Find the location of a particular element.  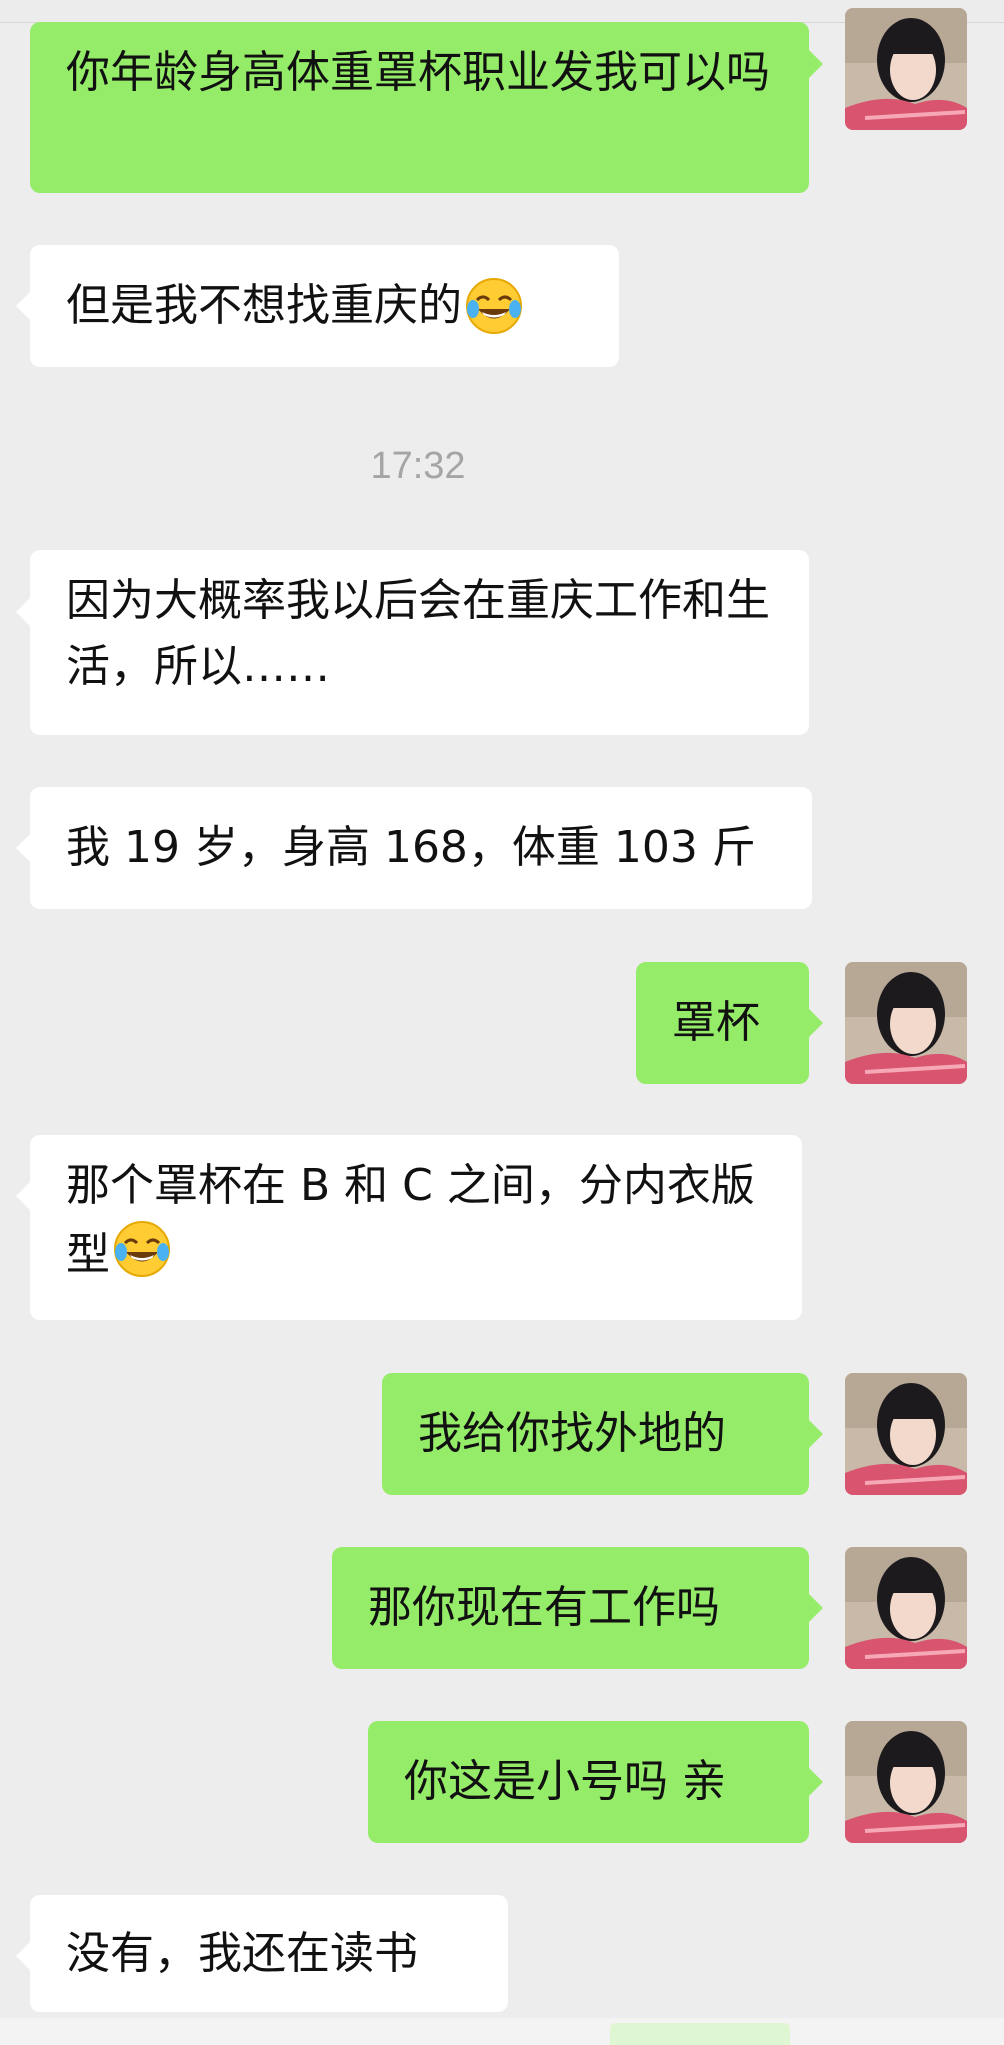

message-bubble-sent: 你这是小号吗 亲 is located at coordinates (588, 1782).